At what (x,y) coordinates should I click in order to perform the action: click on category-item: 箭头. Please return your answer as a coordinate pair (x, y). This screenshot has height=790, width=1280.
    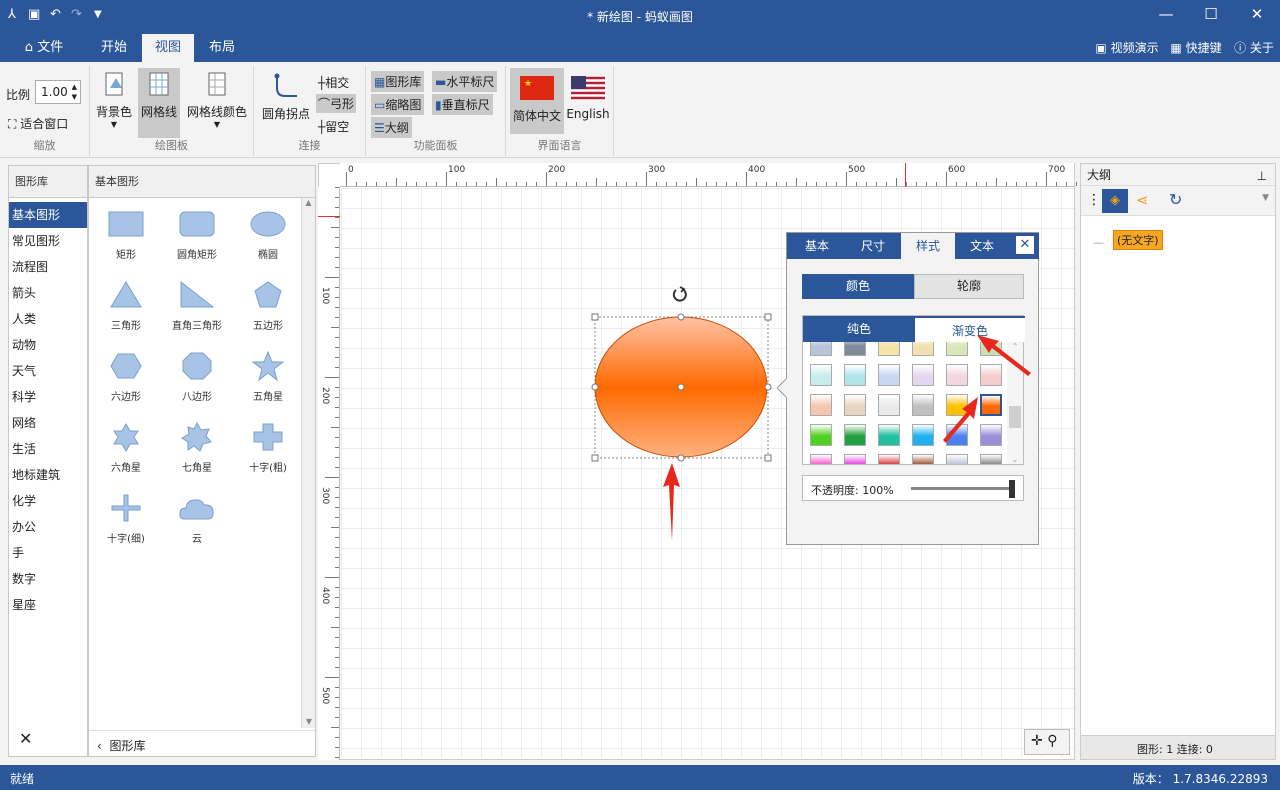
    Looking at the image, I should click on (48, 293).